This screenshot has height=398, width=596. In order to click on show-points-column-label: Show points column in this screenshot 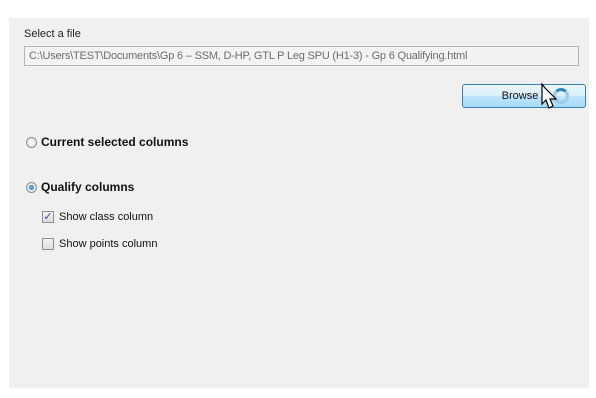, I will do `click(108, 244)`.